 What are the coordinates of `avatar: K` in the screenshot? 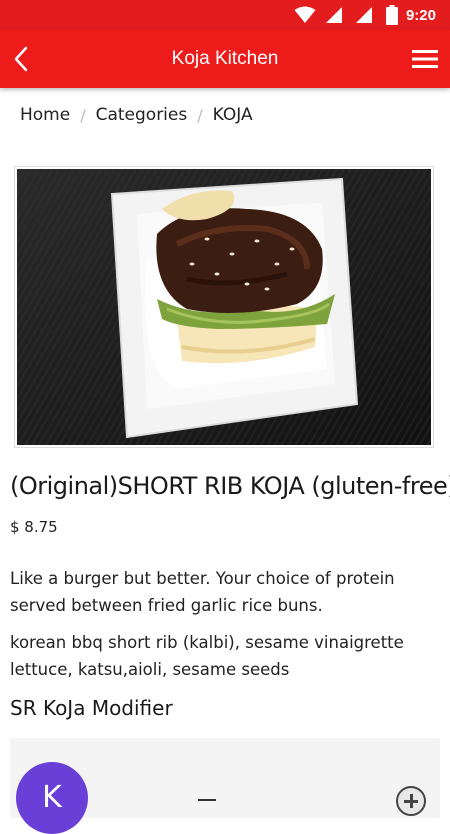 It's located at (52, 798).